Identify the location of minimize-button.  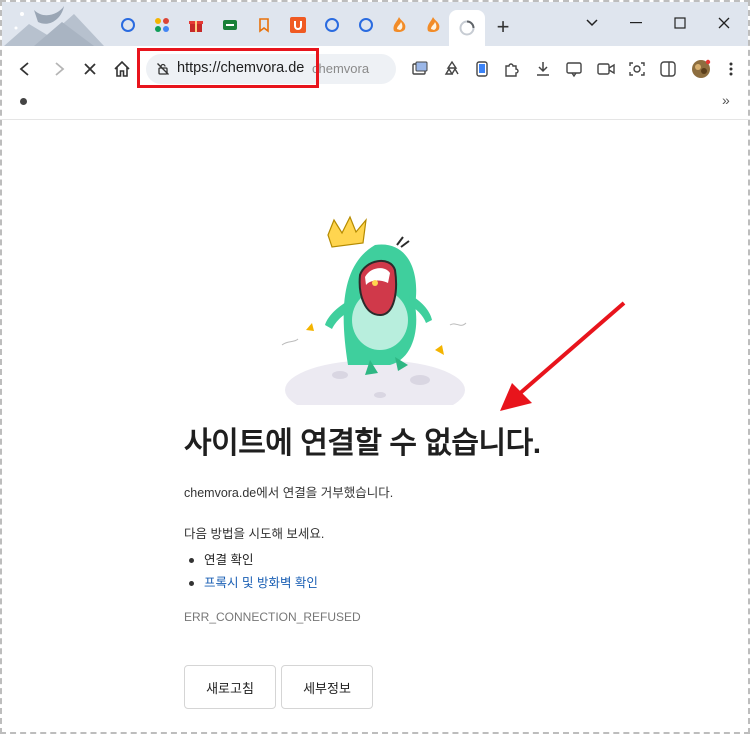
(636, 23).